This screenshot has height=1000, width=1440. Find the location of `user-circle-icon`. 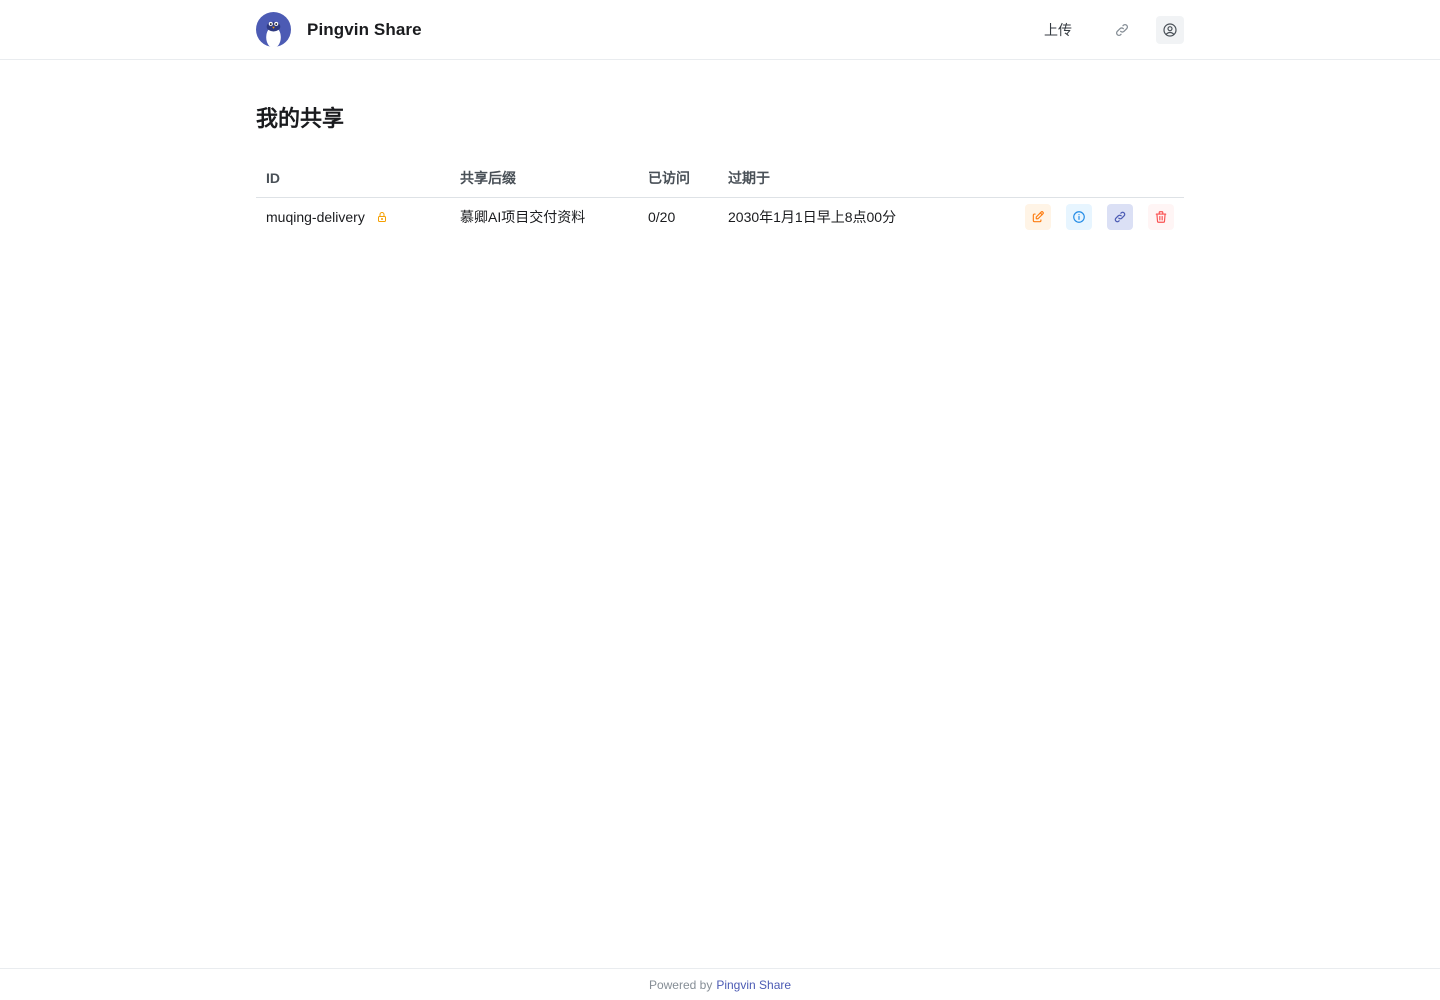

user-circle-icon is located at coordinates (1170, 29).